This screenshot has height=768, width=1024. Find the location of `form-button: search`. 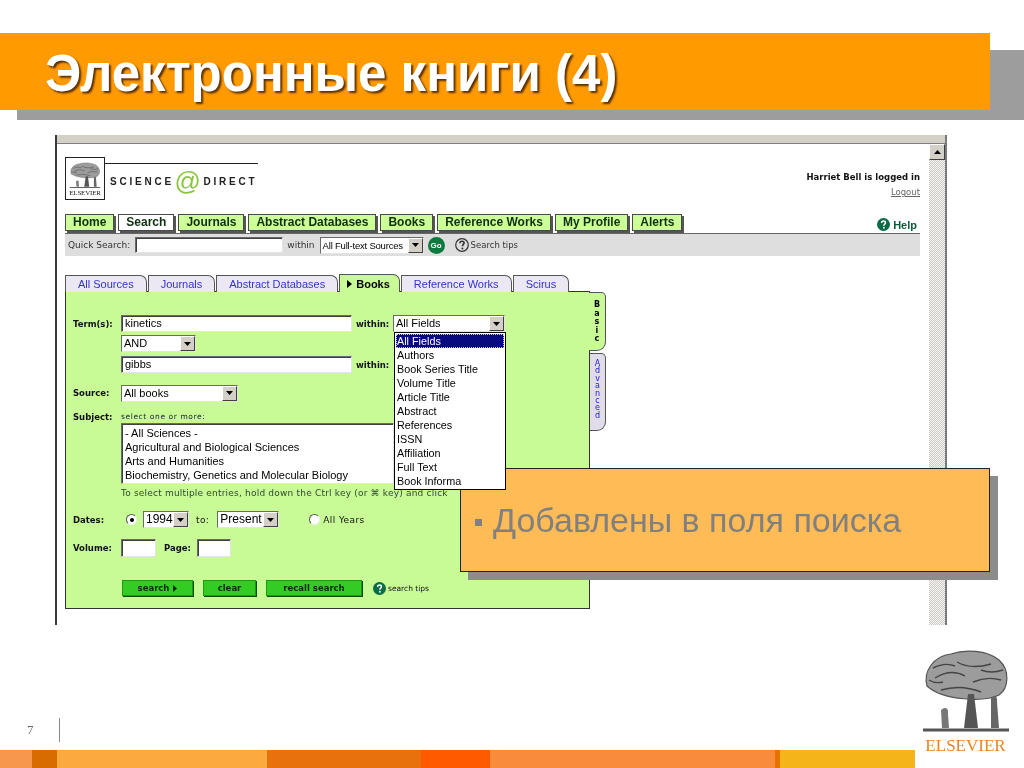

form-button: search is located at coordinates (157, 588).